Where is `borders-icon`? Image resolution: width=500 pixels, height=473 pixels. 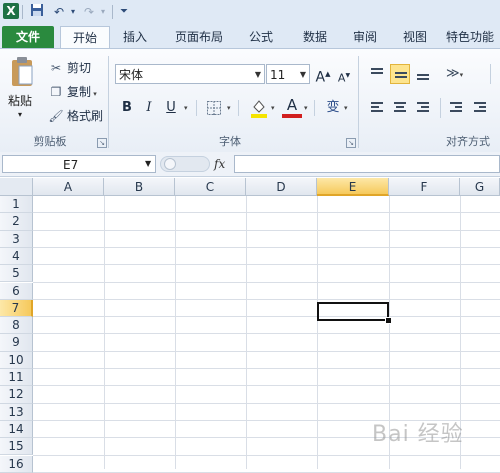 borders-icon is located at coordinates (214, 109).